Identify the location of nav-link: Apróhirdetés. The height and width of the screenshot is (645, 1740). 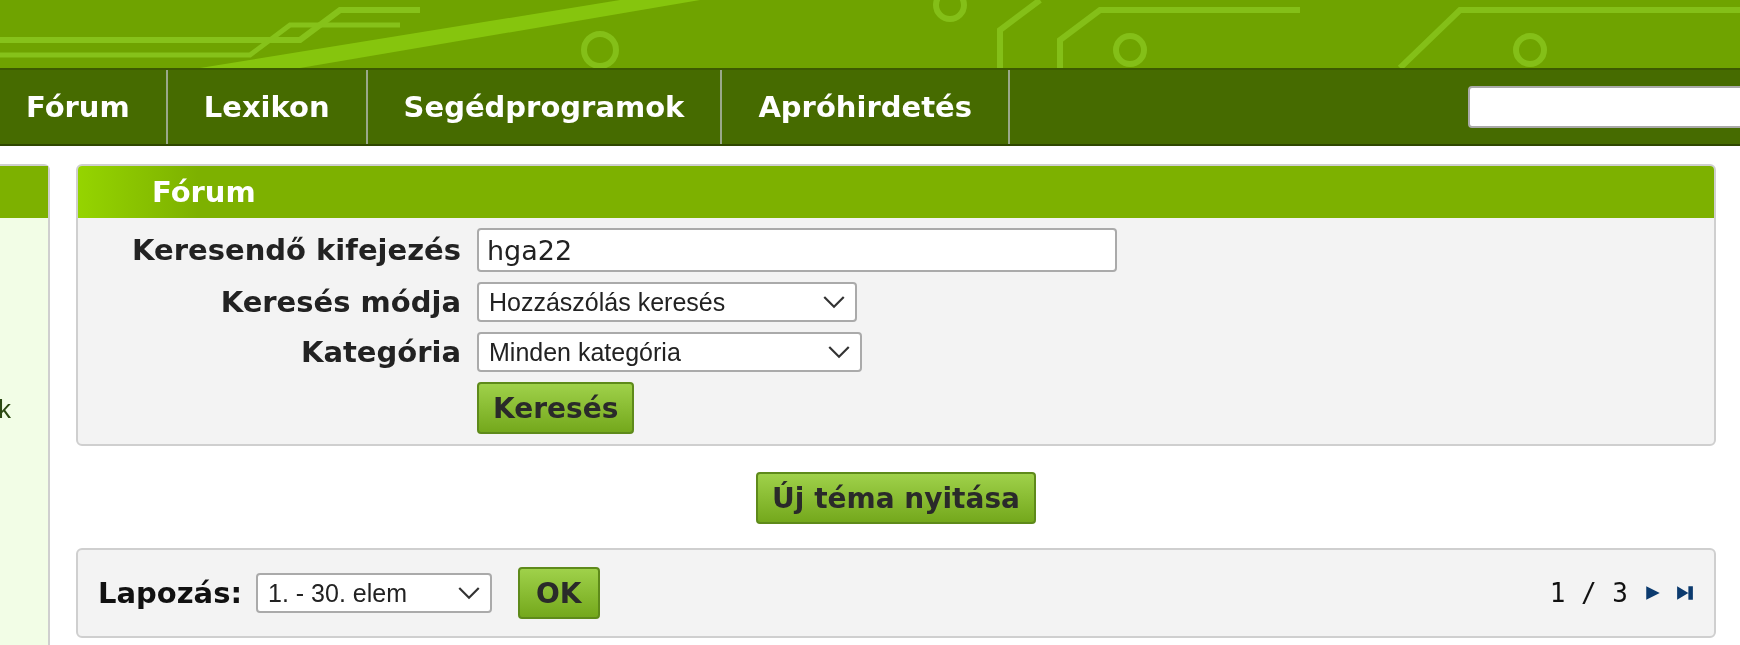
(866, 107).